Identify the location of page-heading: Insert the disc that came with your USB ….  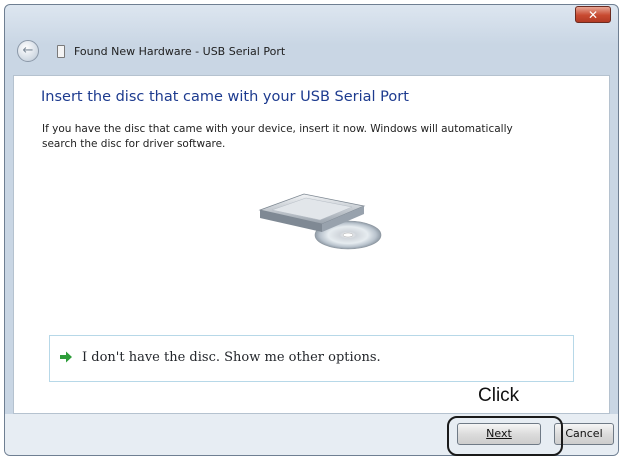
(225, 97).